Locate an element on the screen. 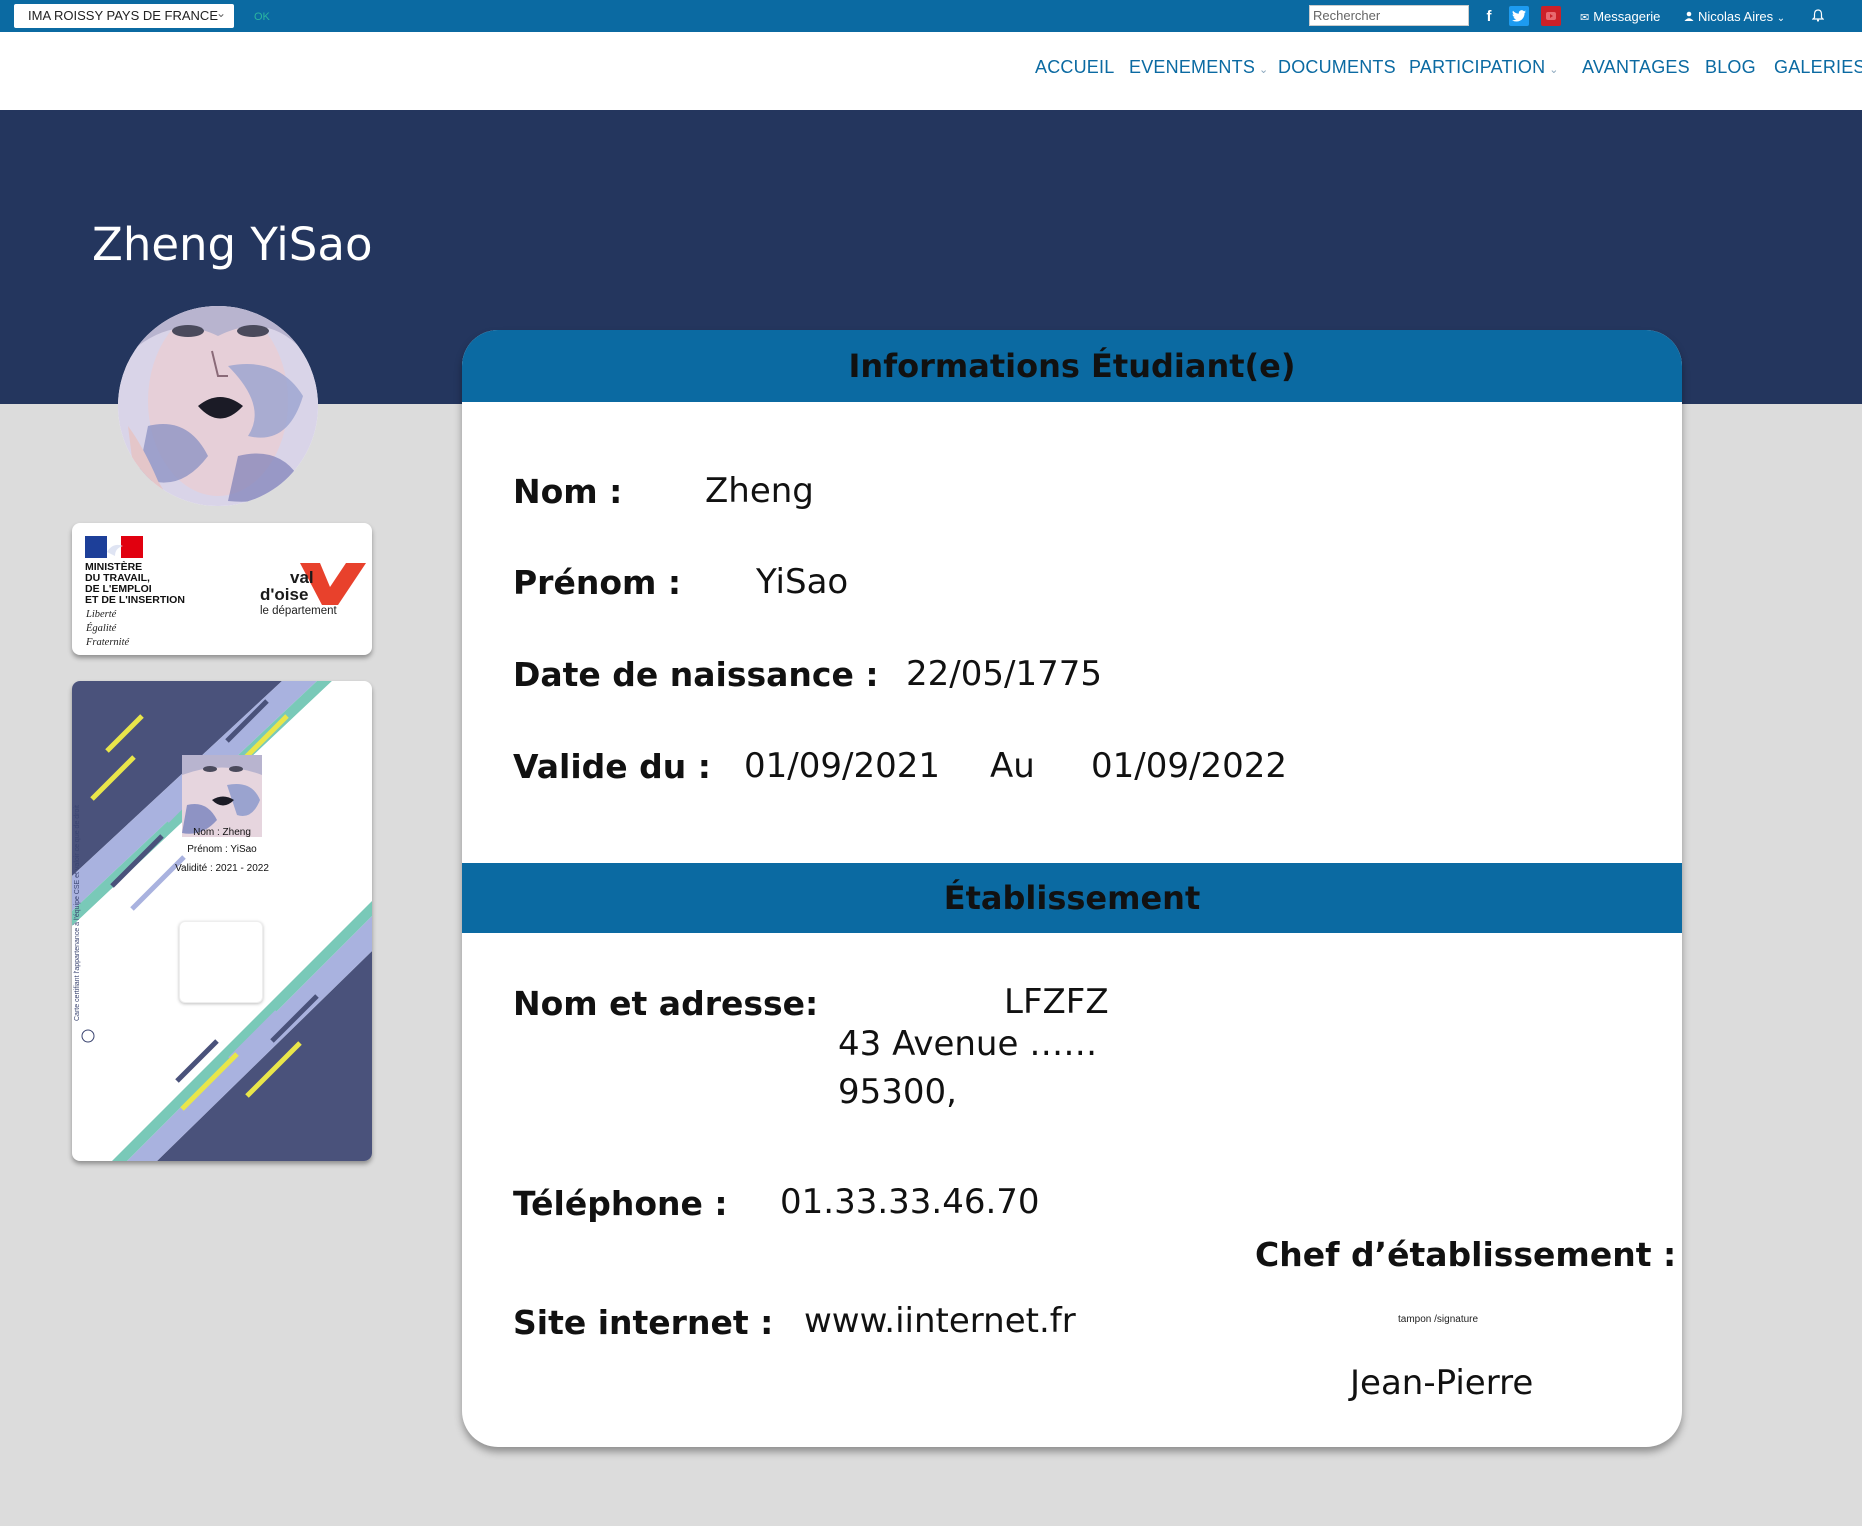 Image resolution: width=1862 pixels, height=1526 pixels. svg-text: d'oise is located at coordinates (284, 594).